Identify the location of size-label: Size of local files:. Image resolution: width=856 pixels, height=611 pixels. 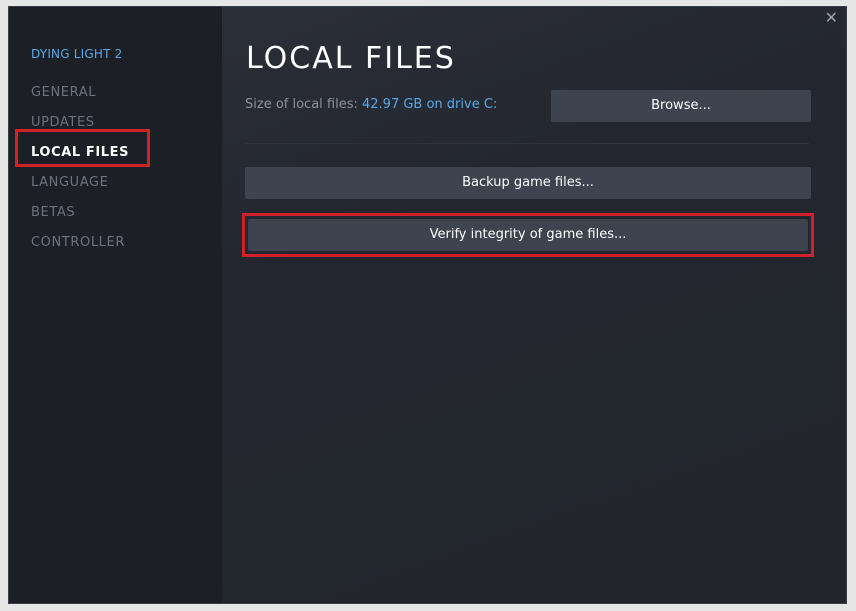
(301, 104).